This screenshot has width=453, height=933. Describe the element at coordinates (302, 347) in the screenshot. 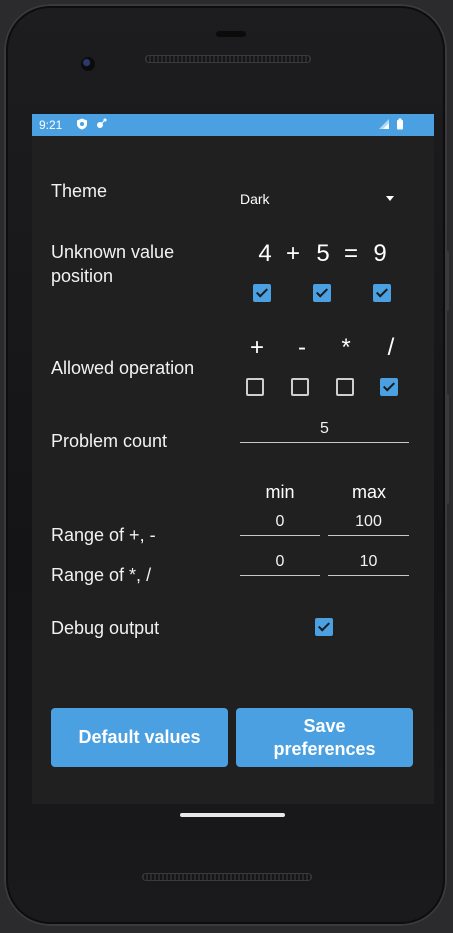

I see `operation-subtract-label: -` at that location.